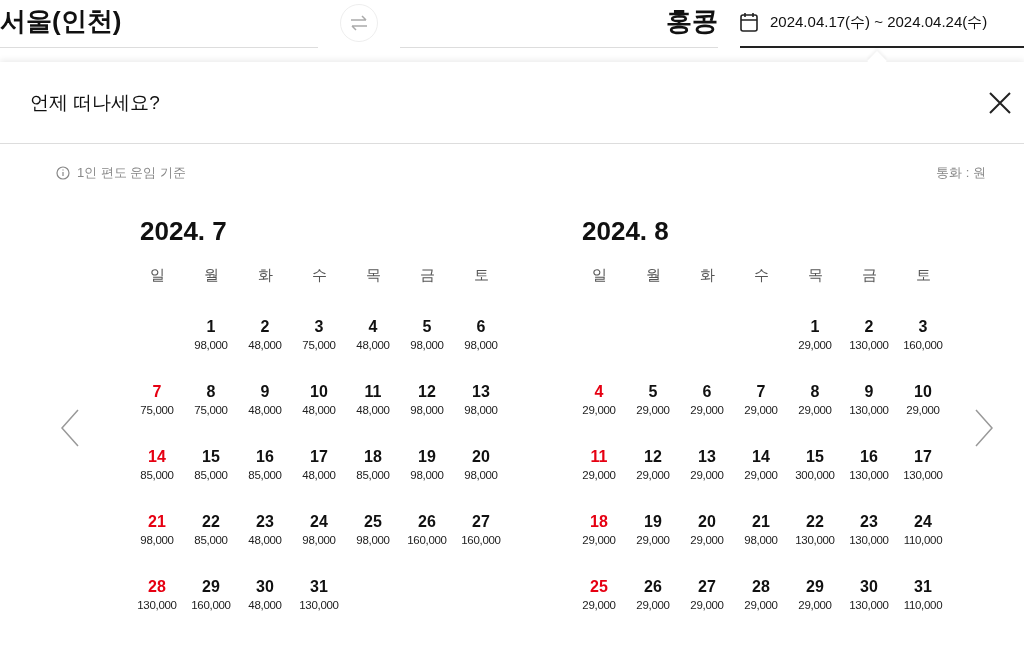 This screenshot has height=647, width=1024. What do you see at coordinates (879, 22) in the screenshot?
I see `date-range: 2024.04.17(수) ~ 2024.04.24(수)` at bounding box center [879, 22].